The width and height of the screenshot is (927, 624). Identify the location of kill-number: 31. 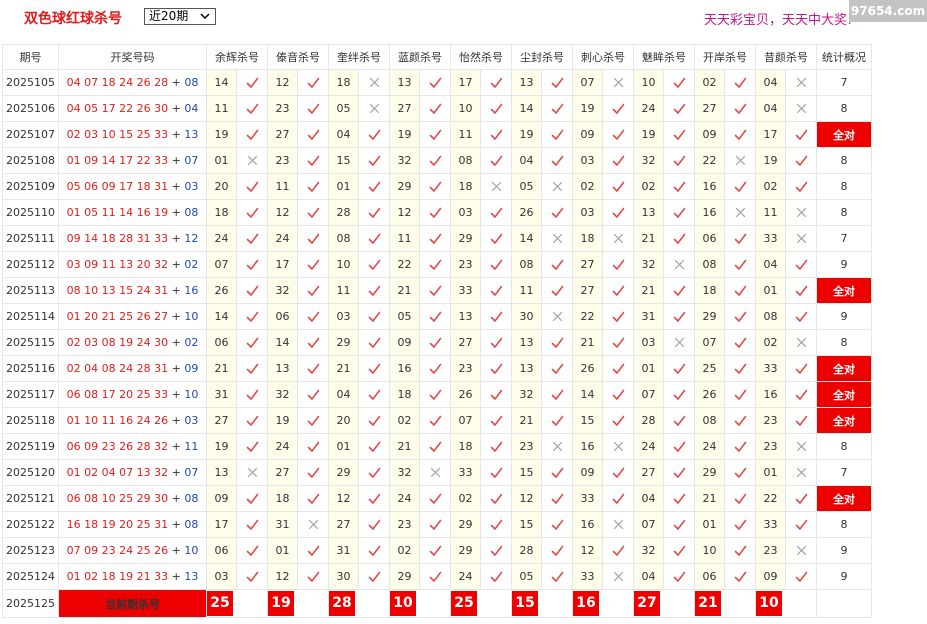
(221, 394).